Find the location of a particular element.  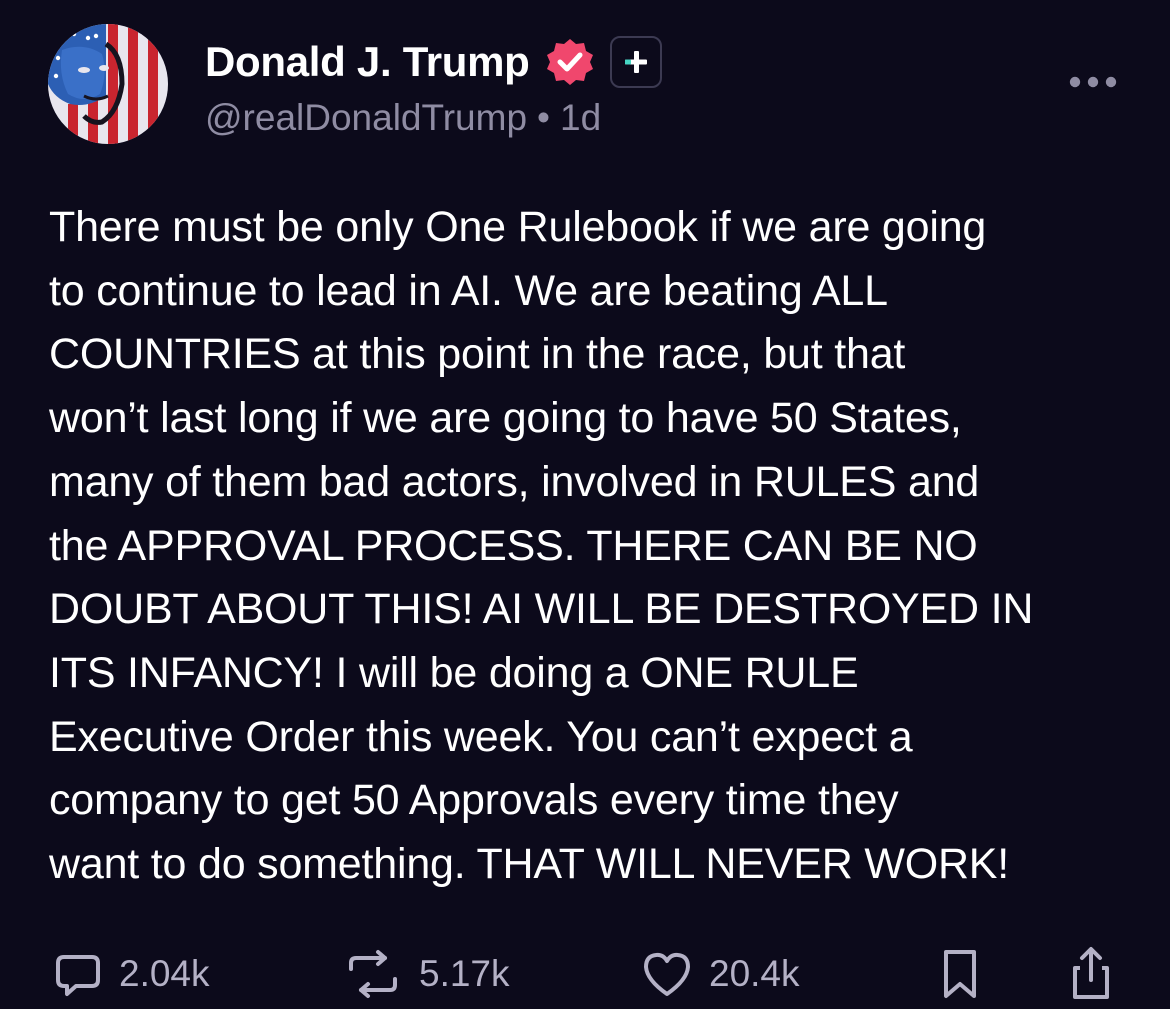

reply-count: 2.04k is located at coordinates (164, 973).